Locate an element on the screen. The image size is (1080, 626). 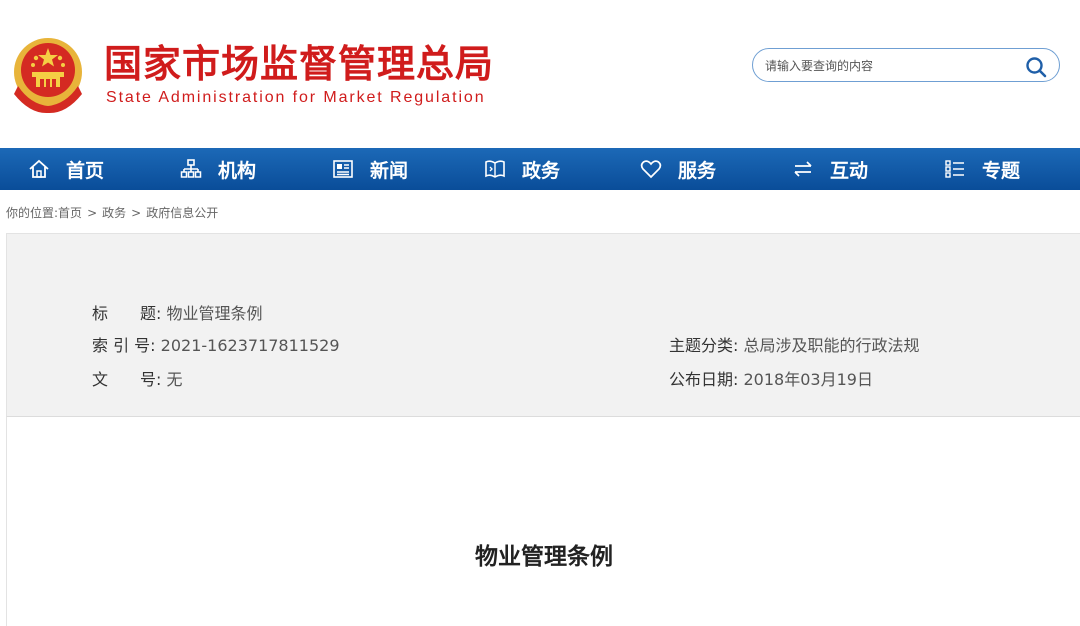
meta-doc-number-value: 无 is located at coordinates (174, 379).